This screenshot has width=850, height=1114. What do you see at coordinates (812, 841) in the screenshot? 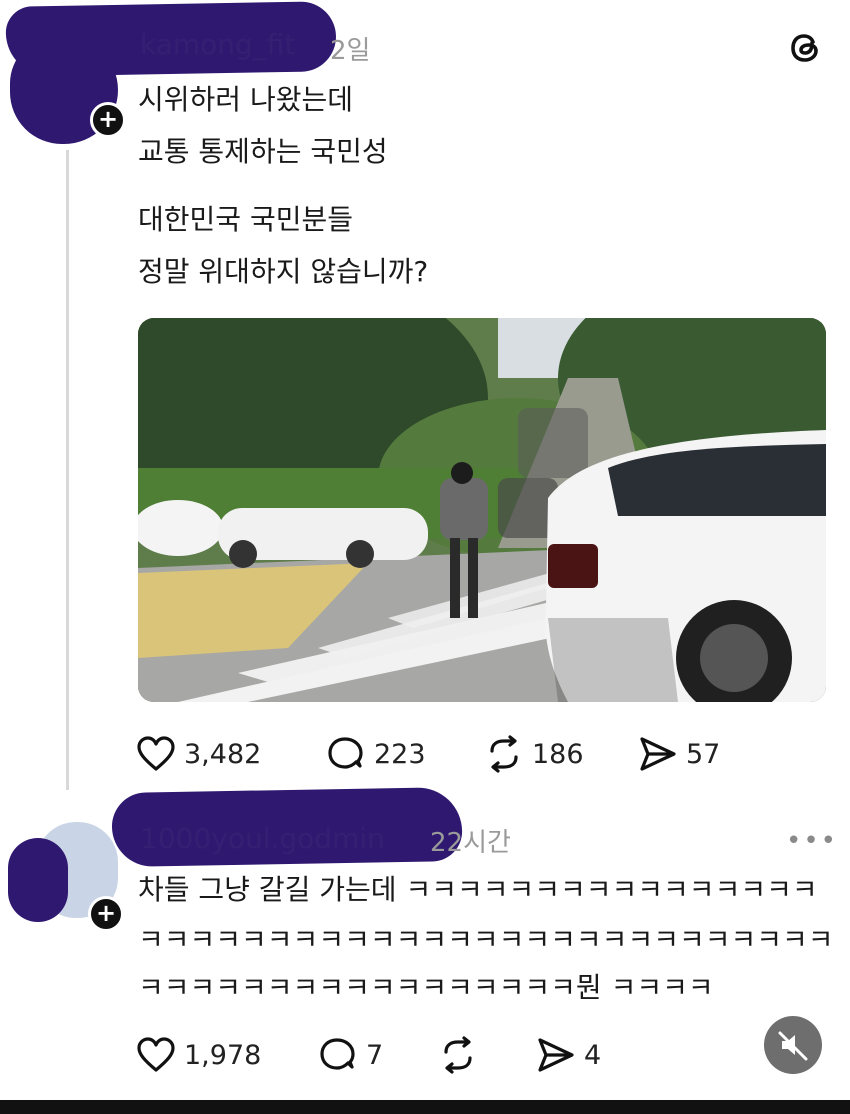
I see `more-options-icon: •••` at bounding box center [812, 841].